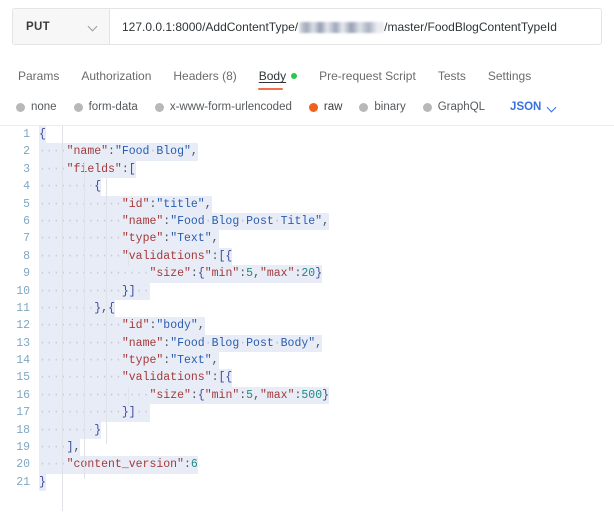  Describe the element at coordinates (307, 239) in the screenshot. I see `code-line: 7 ············"type":"Text",` at that location.